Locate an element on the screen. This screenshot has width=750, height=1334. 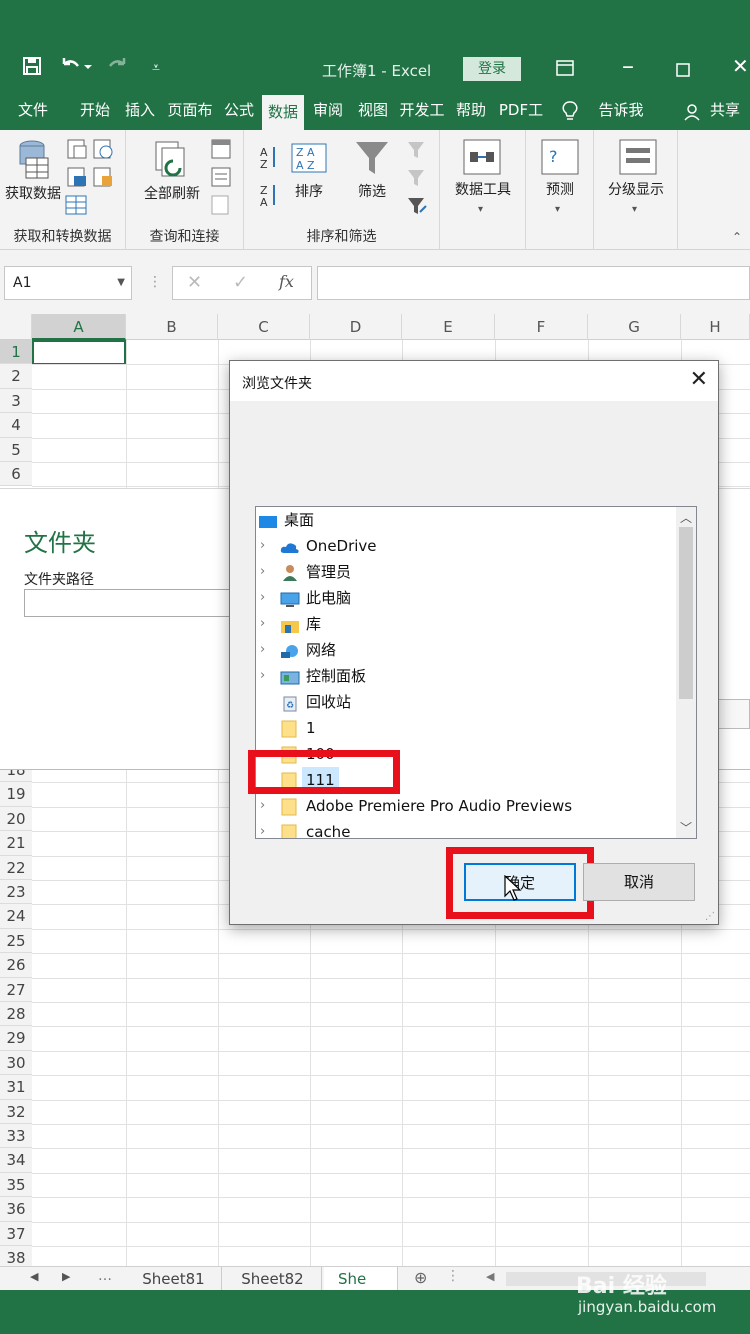
forecast-button: 预测 is located at coordinates (560, 190).